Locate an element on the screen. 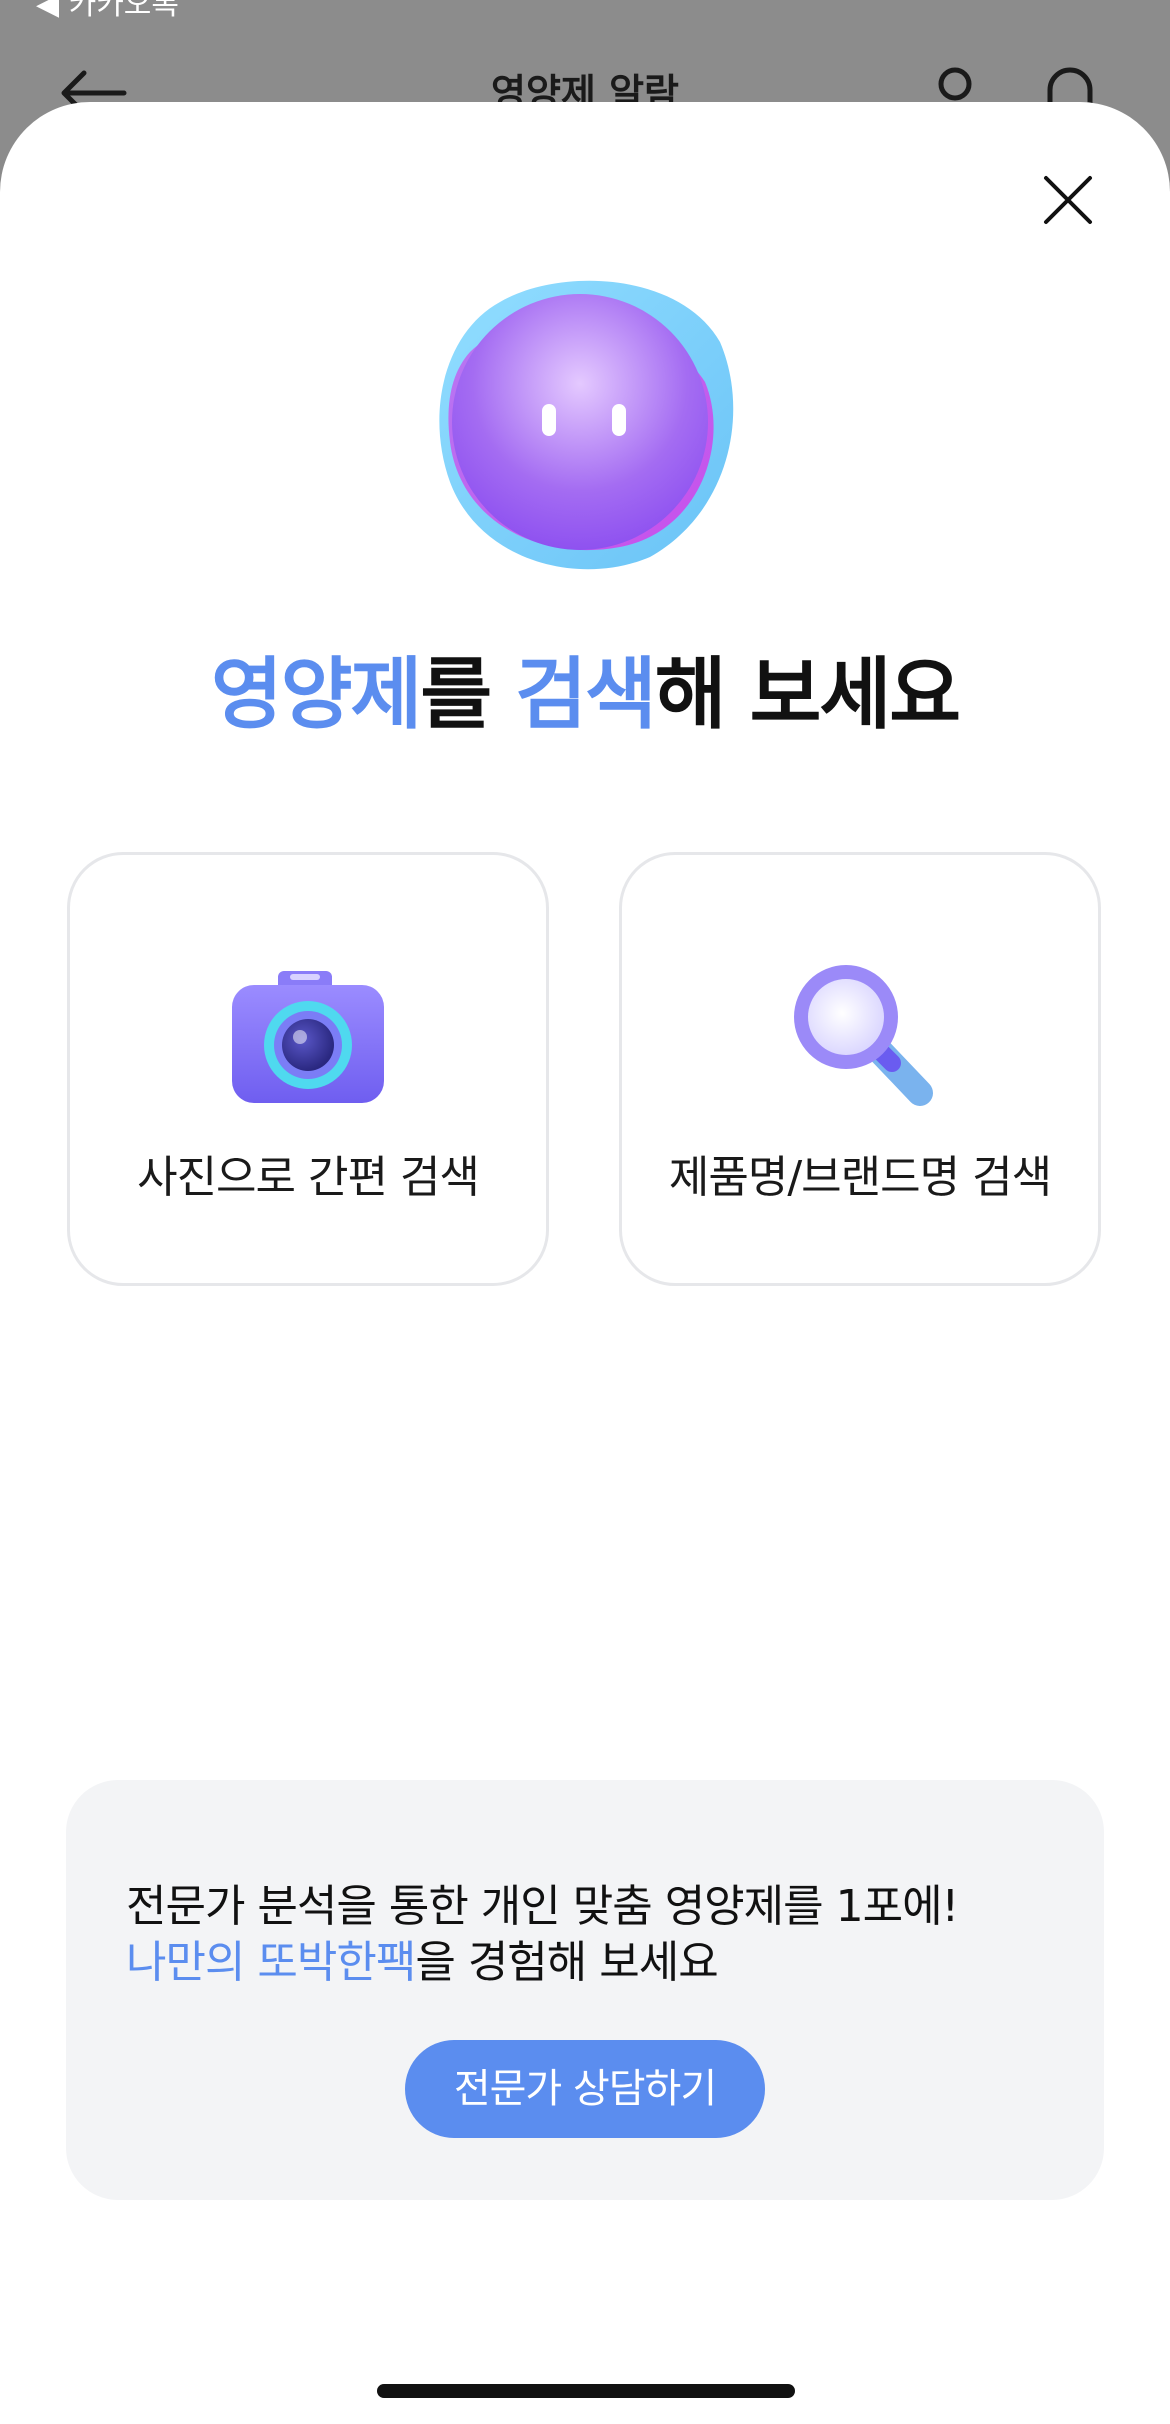 This screenshot has width=1170, height=2424. status-back-to-app: ◀ 카카오톡 is located at coordinates (107, 10).